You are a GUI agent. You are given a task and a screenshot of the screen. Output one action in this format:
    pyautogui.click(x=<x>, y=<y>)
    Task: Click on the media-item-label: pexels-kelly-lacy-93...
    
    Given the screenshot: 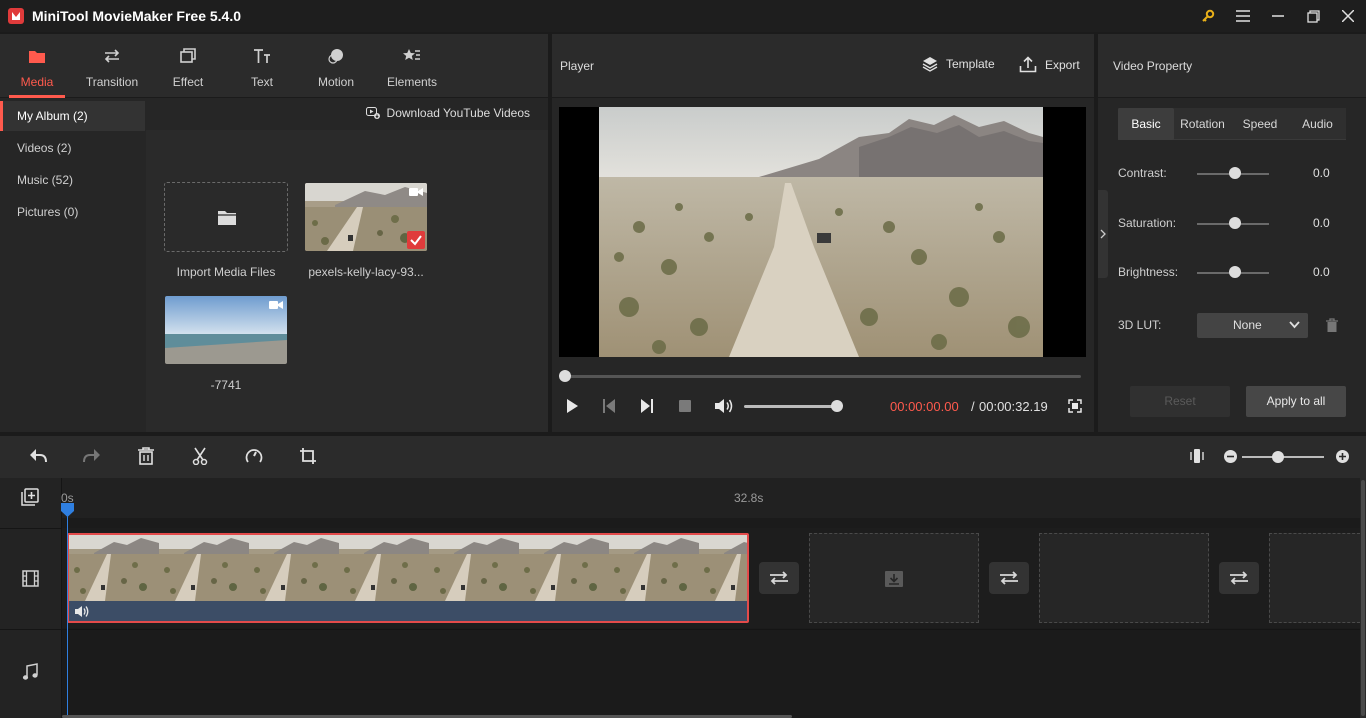 What is the action you would take?
    pyautogui.click(x=366, y=272)
    